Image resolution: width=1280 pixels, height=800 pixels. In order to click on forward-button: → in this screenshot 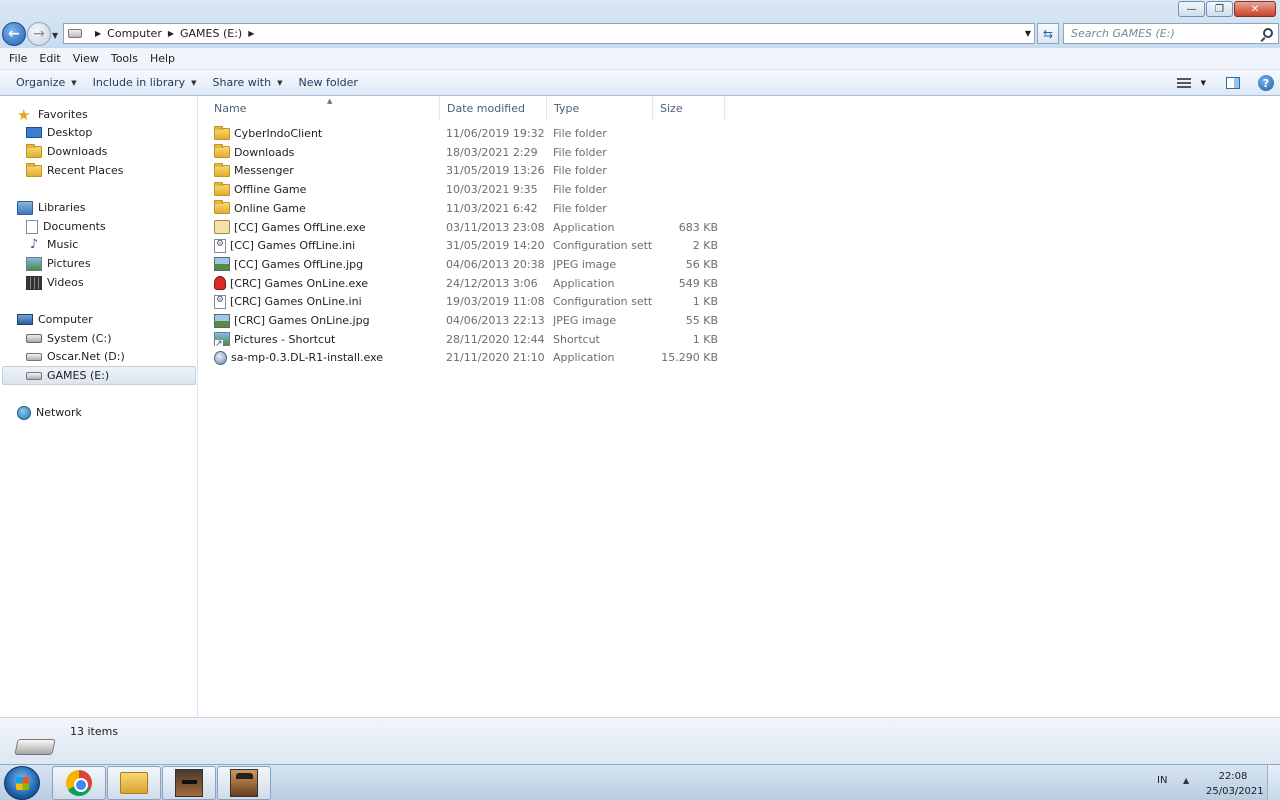, I will do `click(39, 34)`.